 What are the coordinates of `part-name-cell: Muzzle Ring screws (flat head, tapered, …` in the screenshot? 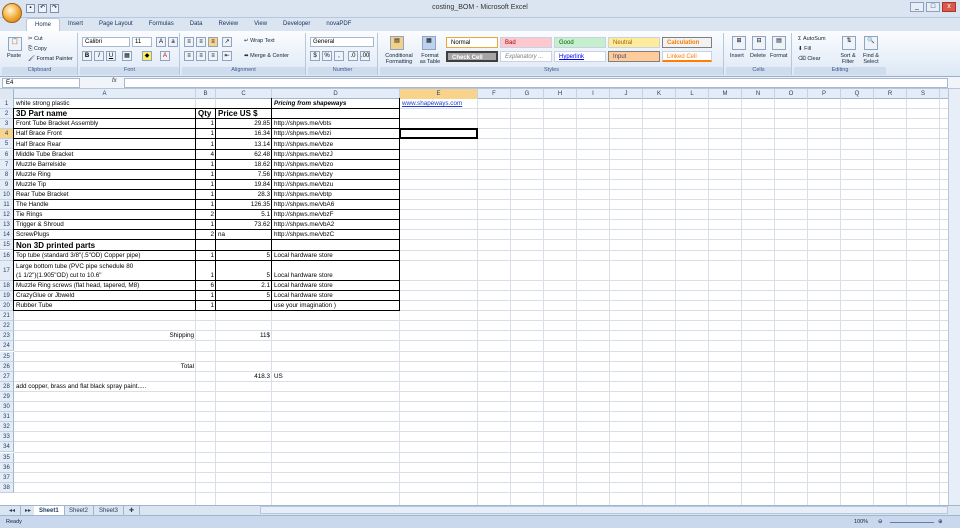 It's located at (105, 286).